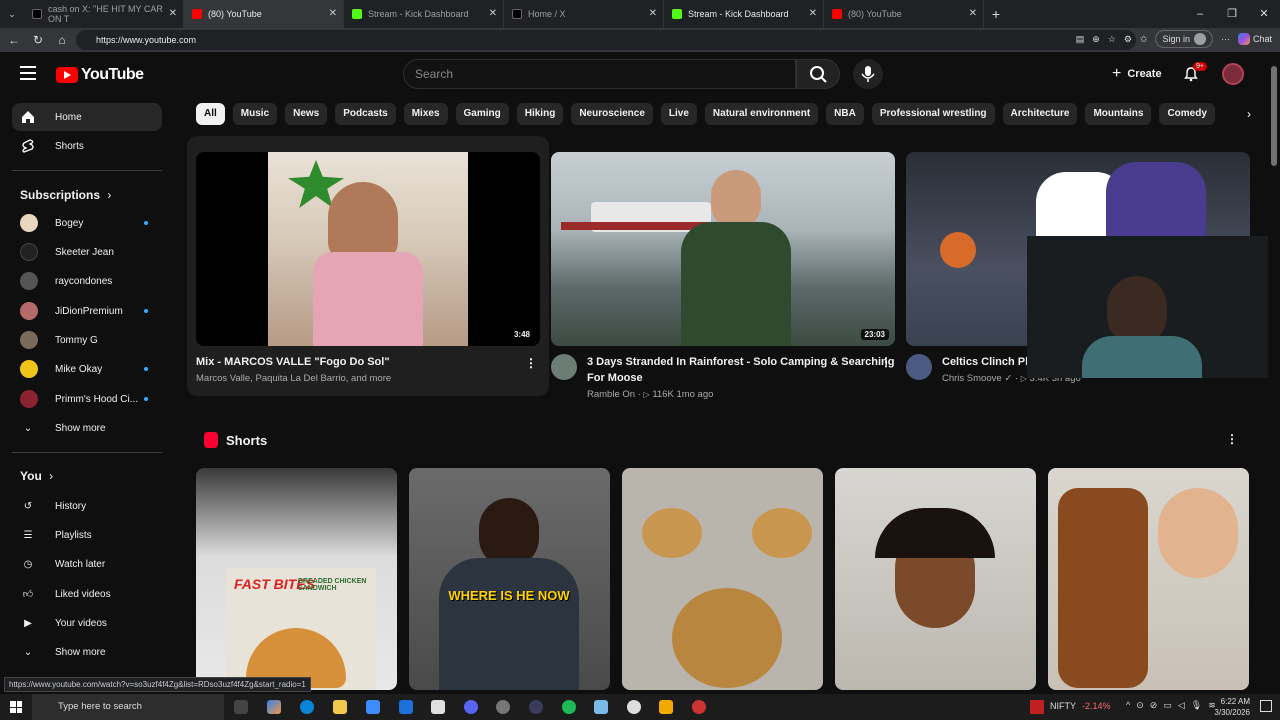  I want to click on channel-name: Chris Smoove, so click(972, 378).